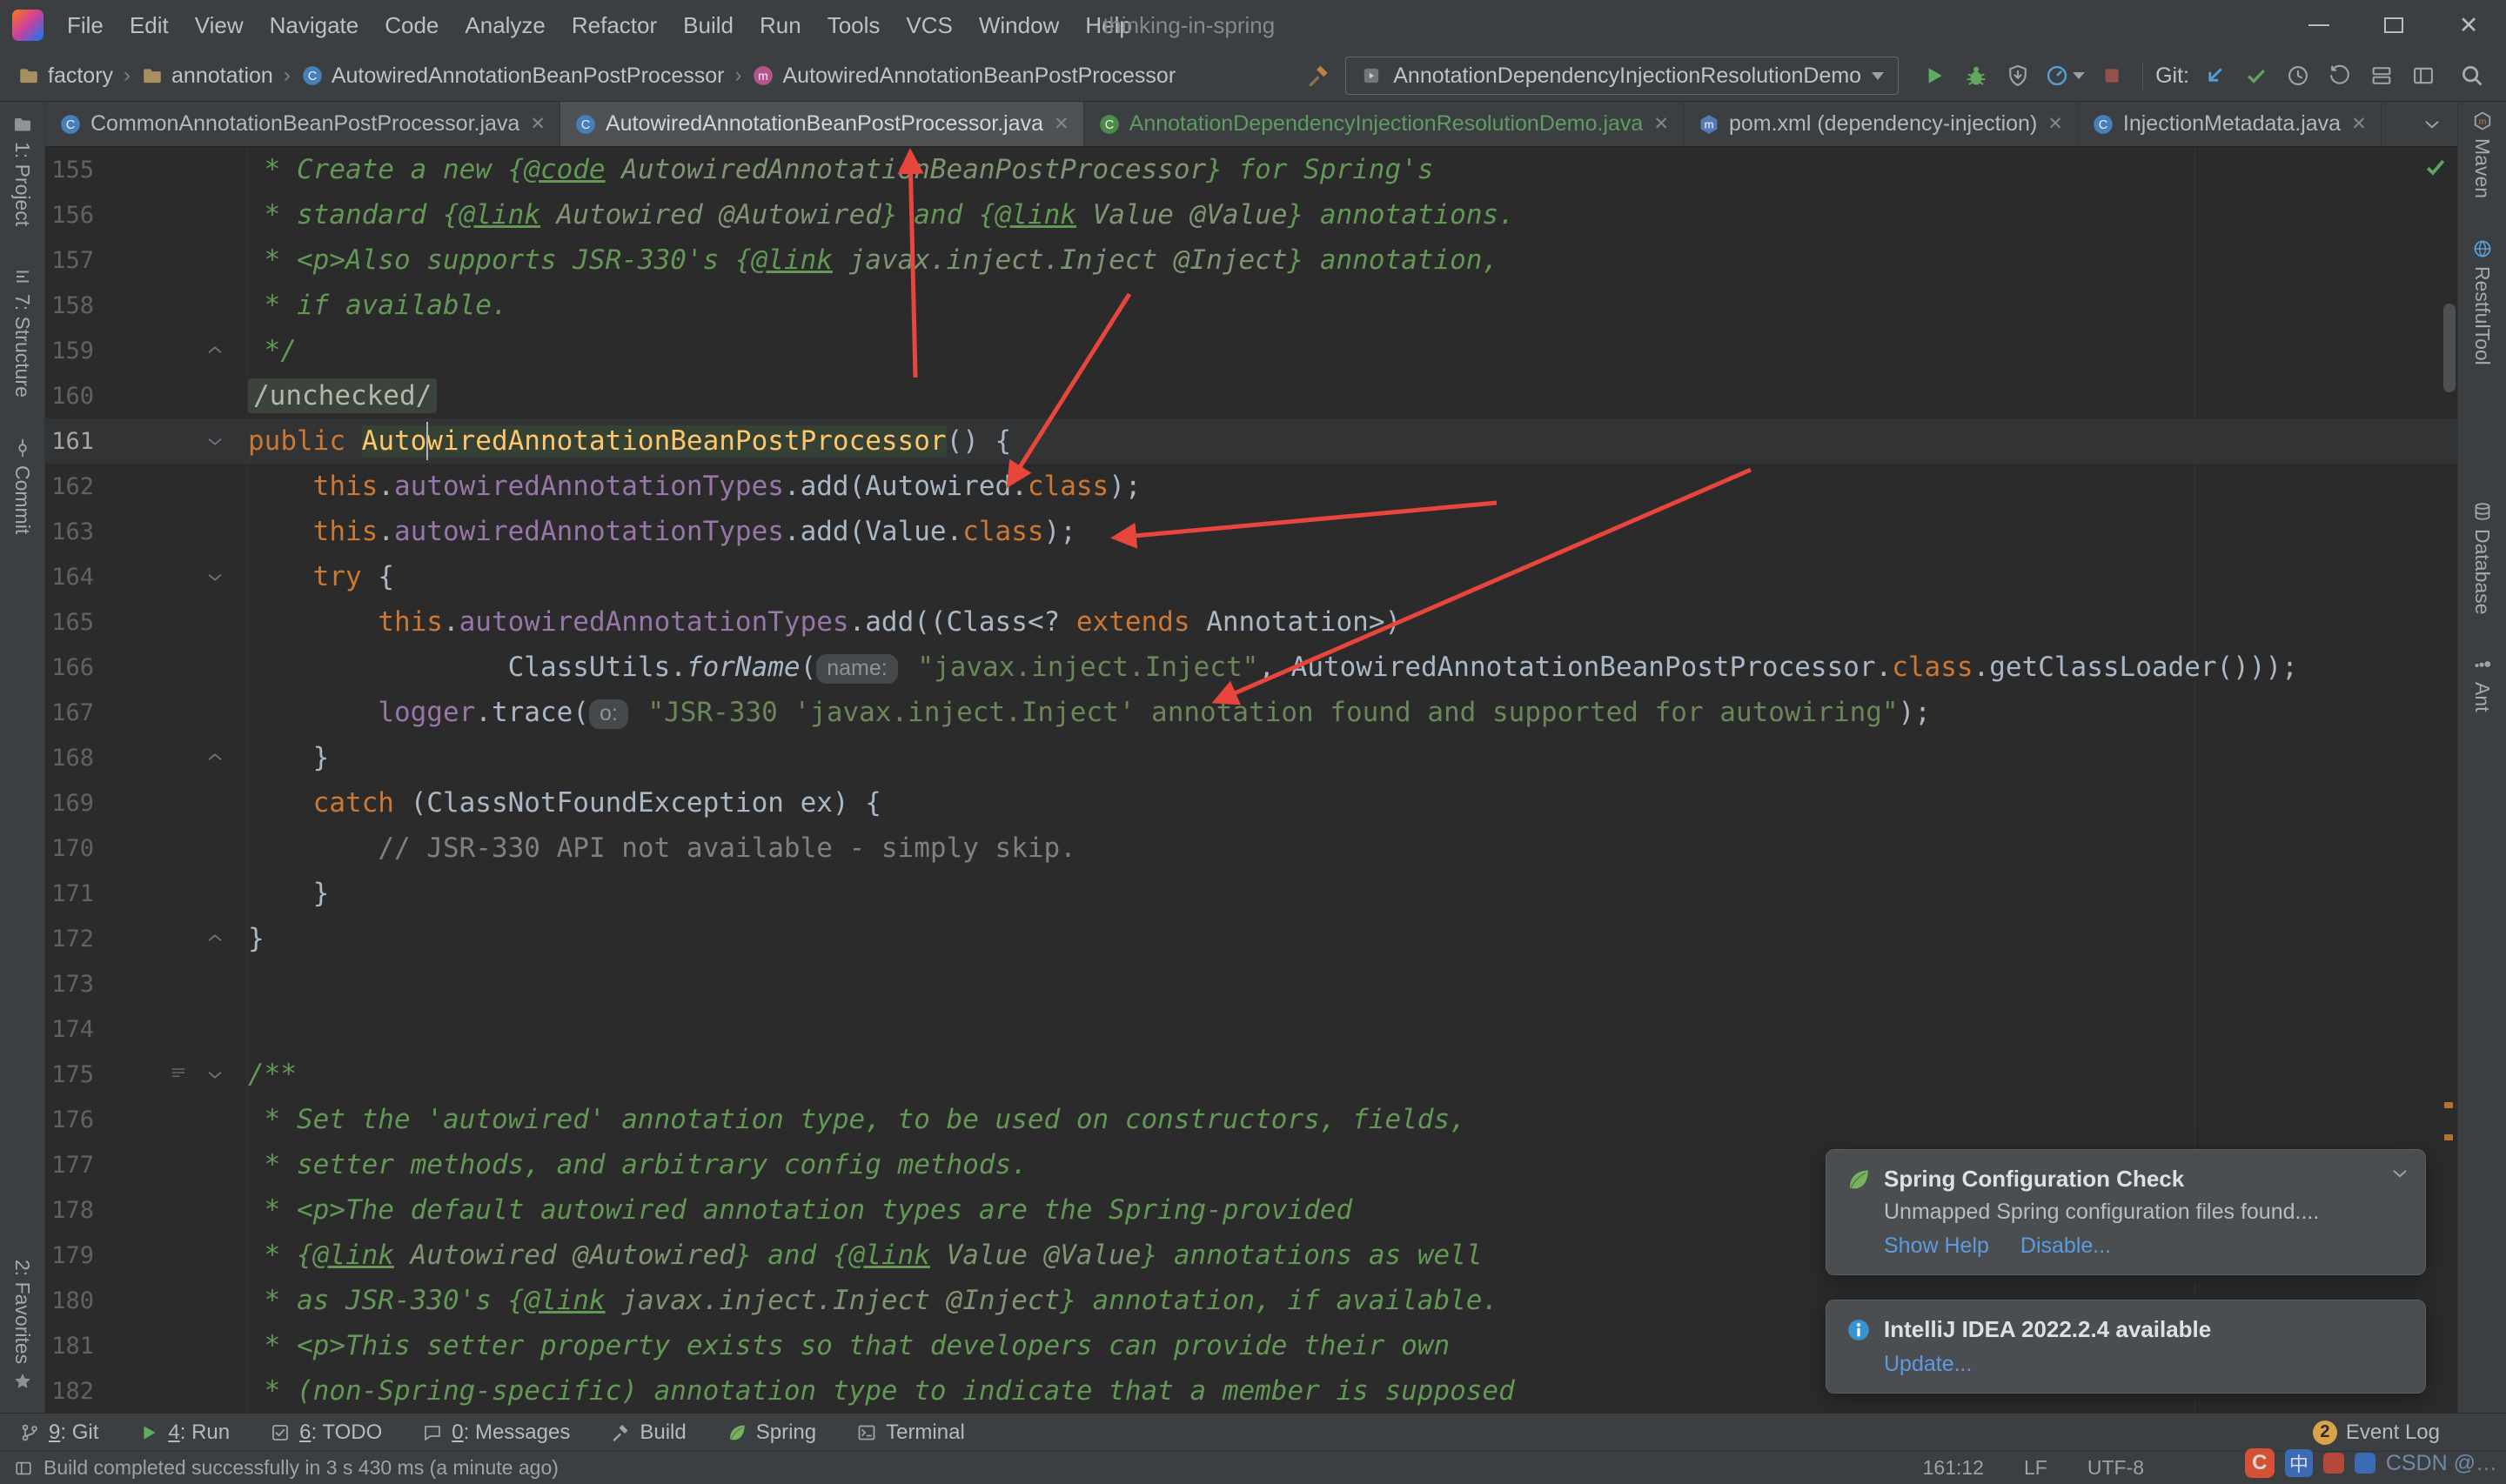 This screenshot has height=1484, width=2506. I want to click on search-everywhere-button, so click(2472, 75).